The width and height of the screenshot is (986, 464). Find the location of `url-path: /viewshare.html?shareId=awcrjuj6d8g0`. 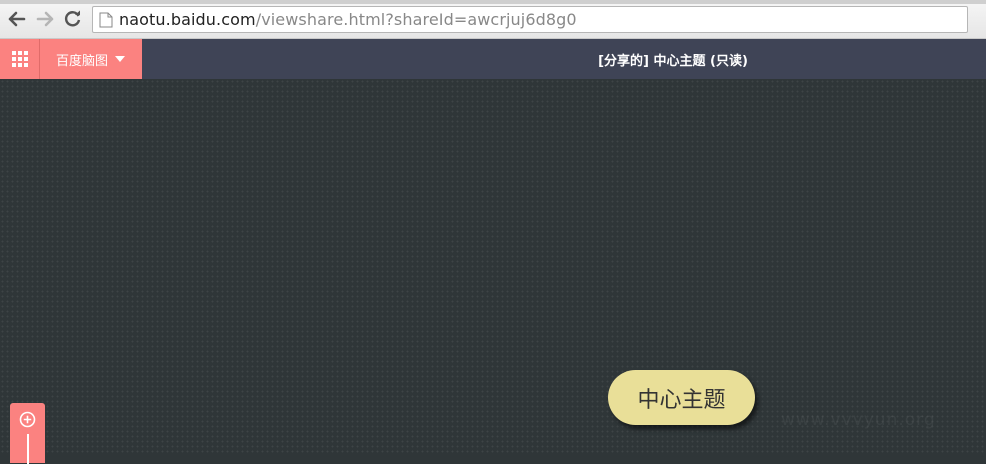

url-path: /viewshare.html?shareId=awcrjuj6d8g0 is located at coordinates (416, 19).